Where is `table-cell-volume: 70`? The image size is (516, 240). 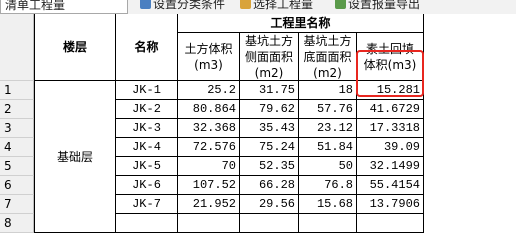 table-cell-volume: 70 is located at coordinates (209, 166).